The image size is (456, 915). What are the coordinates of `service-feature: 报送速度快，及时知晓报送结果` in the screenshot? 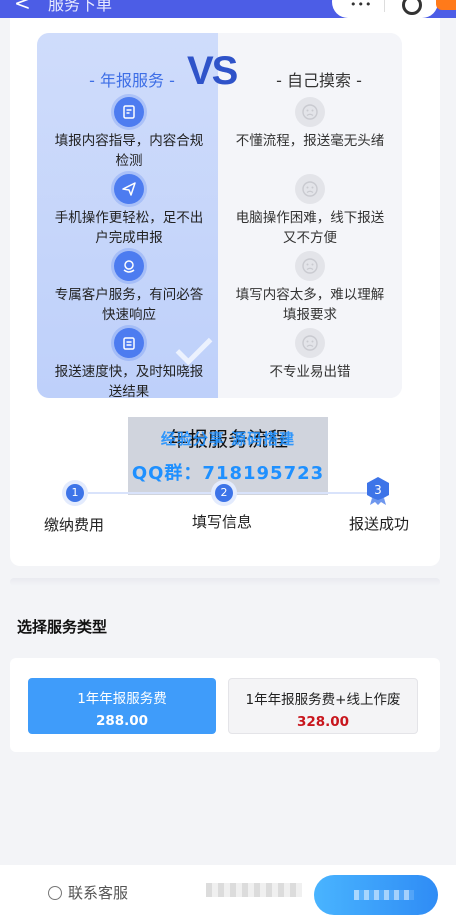 It's located at (129, 363).